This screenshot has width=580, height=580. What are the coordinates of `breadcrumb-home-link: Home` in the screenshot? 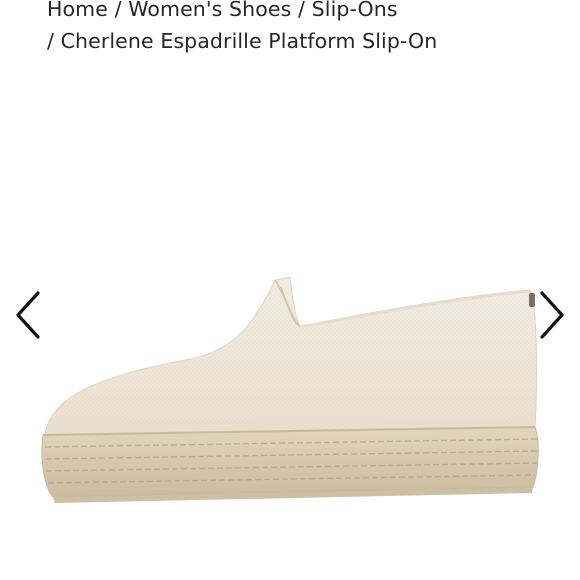 It's located at (77, 10).